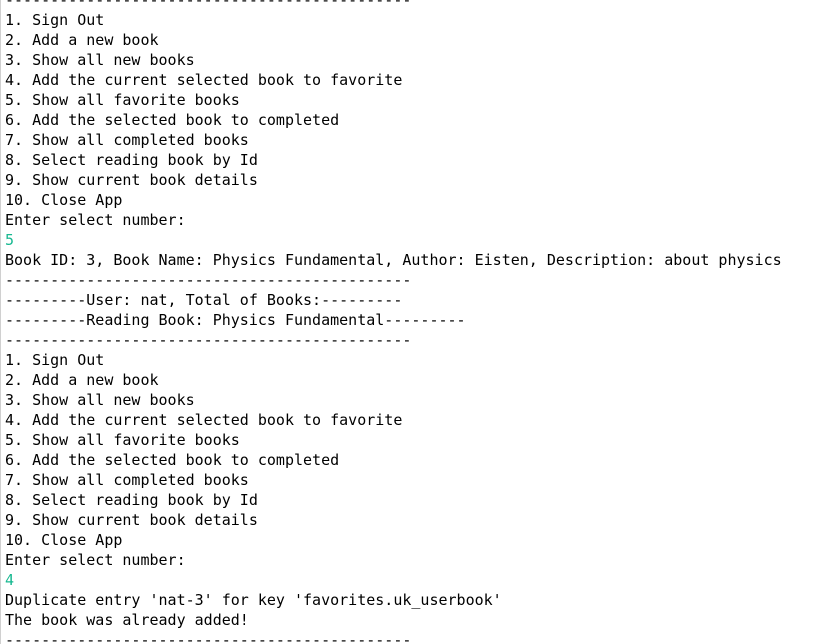 This screenshot has height=644, width=837. What do you see at coordinates (10, 580) in the screenshot?
I see `console-input-line: 4` at bounding box center [10, 580].